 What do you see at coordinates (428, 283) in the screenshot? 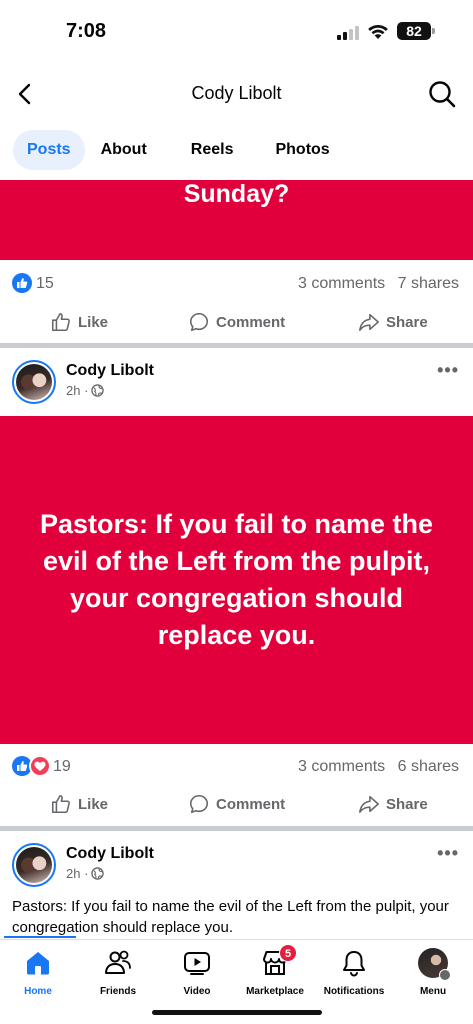
I see `share-count: 7 shares` at bounding box center [428, 283].